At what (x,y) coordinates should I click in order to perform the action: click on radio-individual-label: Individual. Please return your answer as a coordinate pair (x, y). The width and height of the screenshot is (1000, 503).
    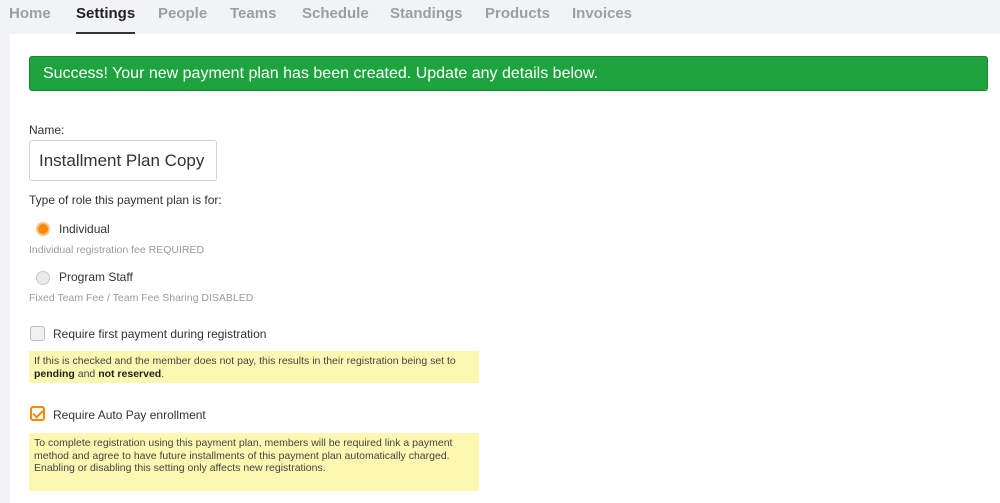
    Looking at the image, I should click on (84, 229).